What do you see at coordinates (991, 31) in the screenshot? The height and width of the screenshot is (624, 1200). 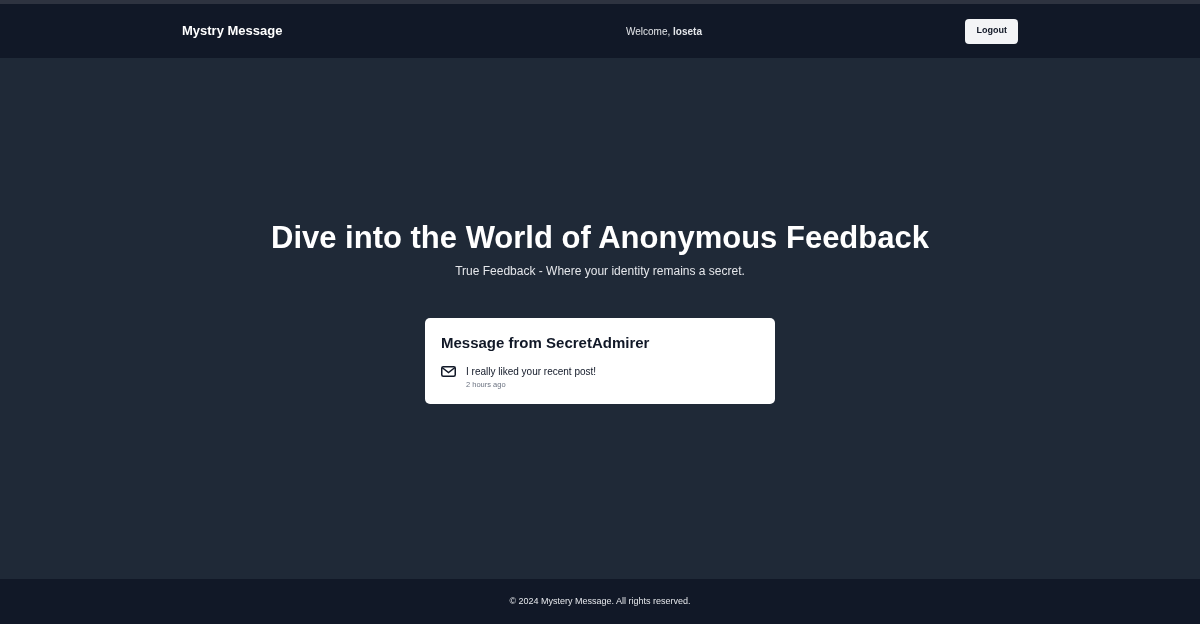 I see `logout-button: Logout` at bounding box center [991, 31].